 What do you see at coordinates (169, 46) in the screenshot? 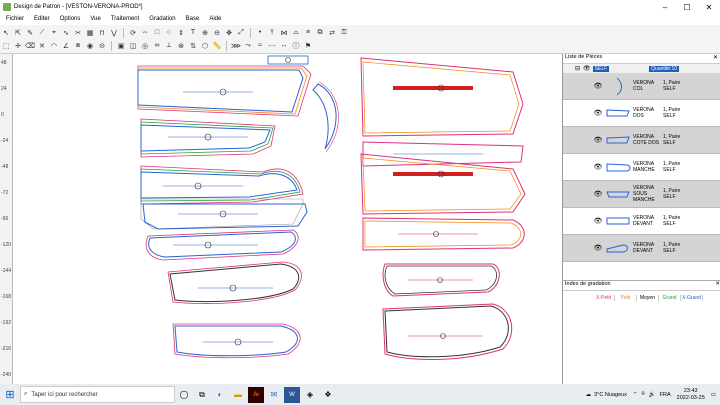
I see `fold-icon: ⟂` at bounding box center [169, 46].